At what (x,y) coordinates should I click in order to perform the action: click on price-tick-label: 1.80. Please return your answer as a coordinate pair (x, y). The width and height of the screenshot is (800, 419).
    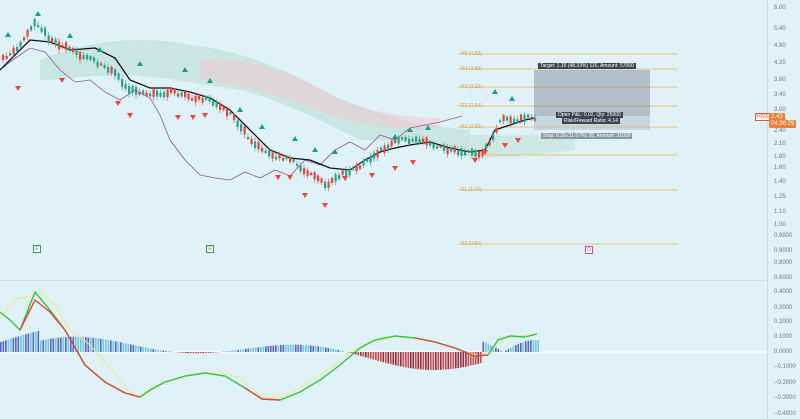
    Looking at the image, I should click on (780, 157).